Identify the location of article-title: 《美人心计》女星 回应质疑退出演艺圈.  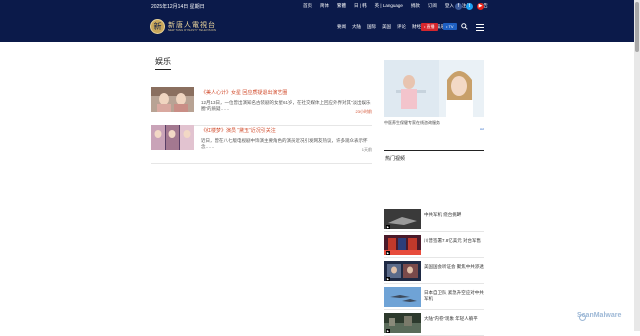
(244, 92).